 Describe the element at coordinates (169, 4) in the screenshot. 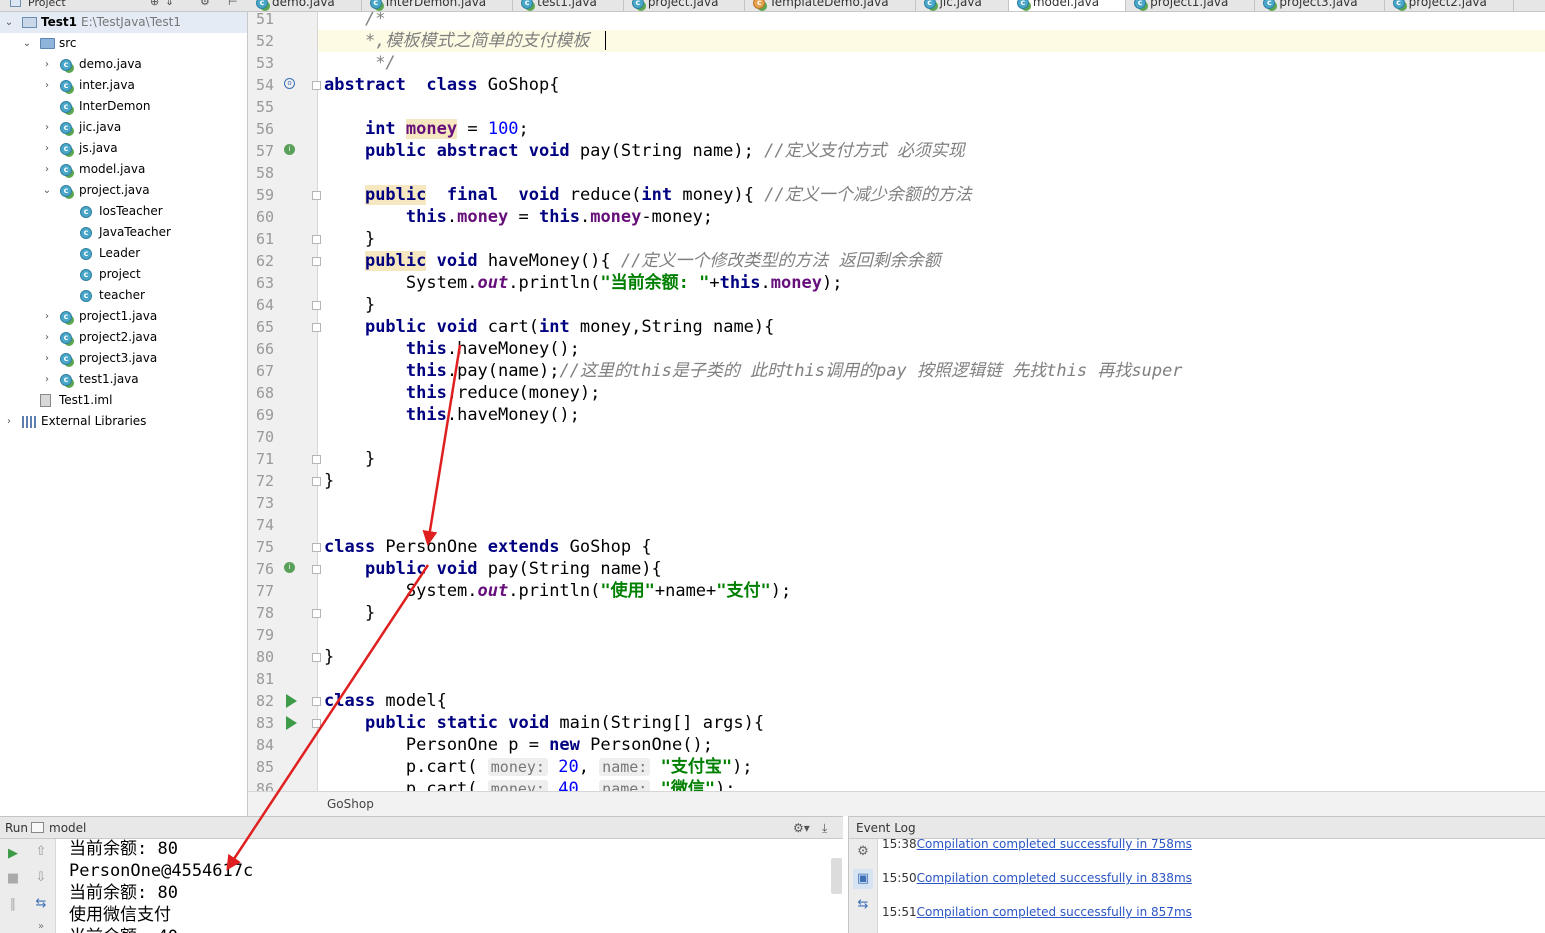

I see `collapse-icon: ⇕` at that location.